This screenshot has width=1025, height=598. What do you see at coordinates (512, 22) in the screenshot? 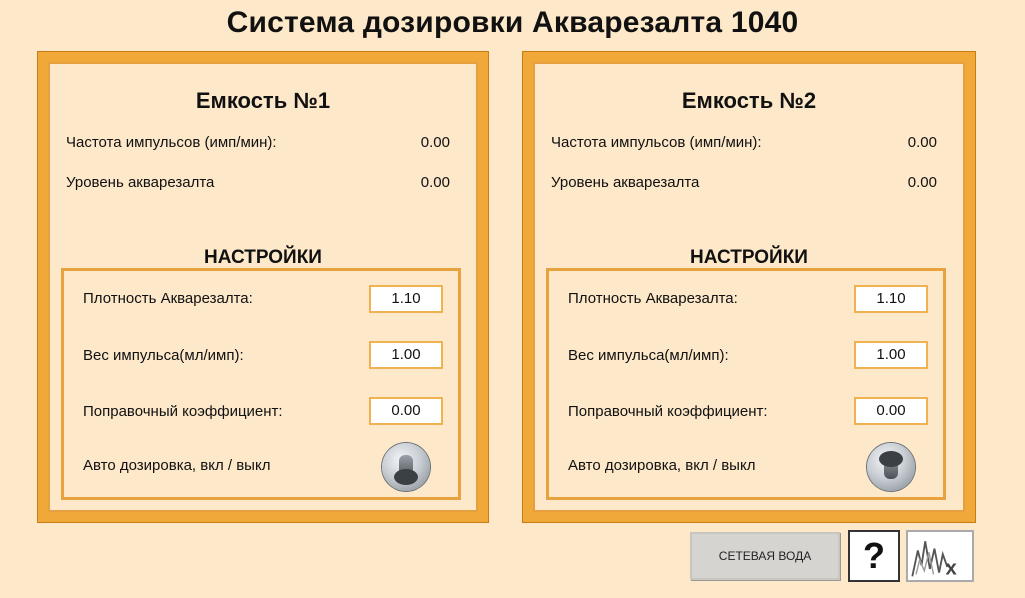
I see `page-title: Система дозировки Акварезалта 1040` at bounding box center [512, 22].